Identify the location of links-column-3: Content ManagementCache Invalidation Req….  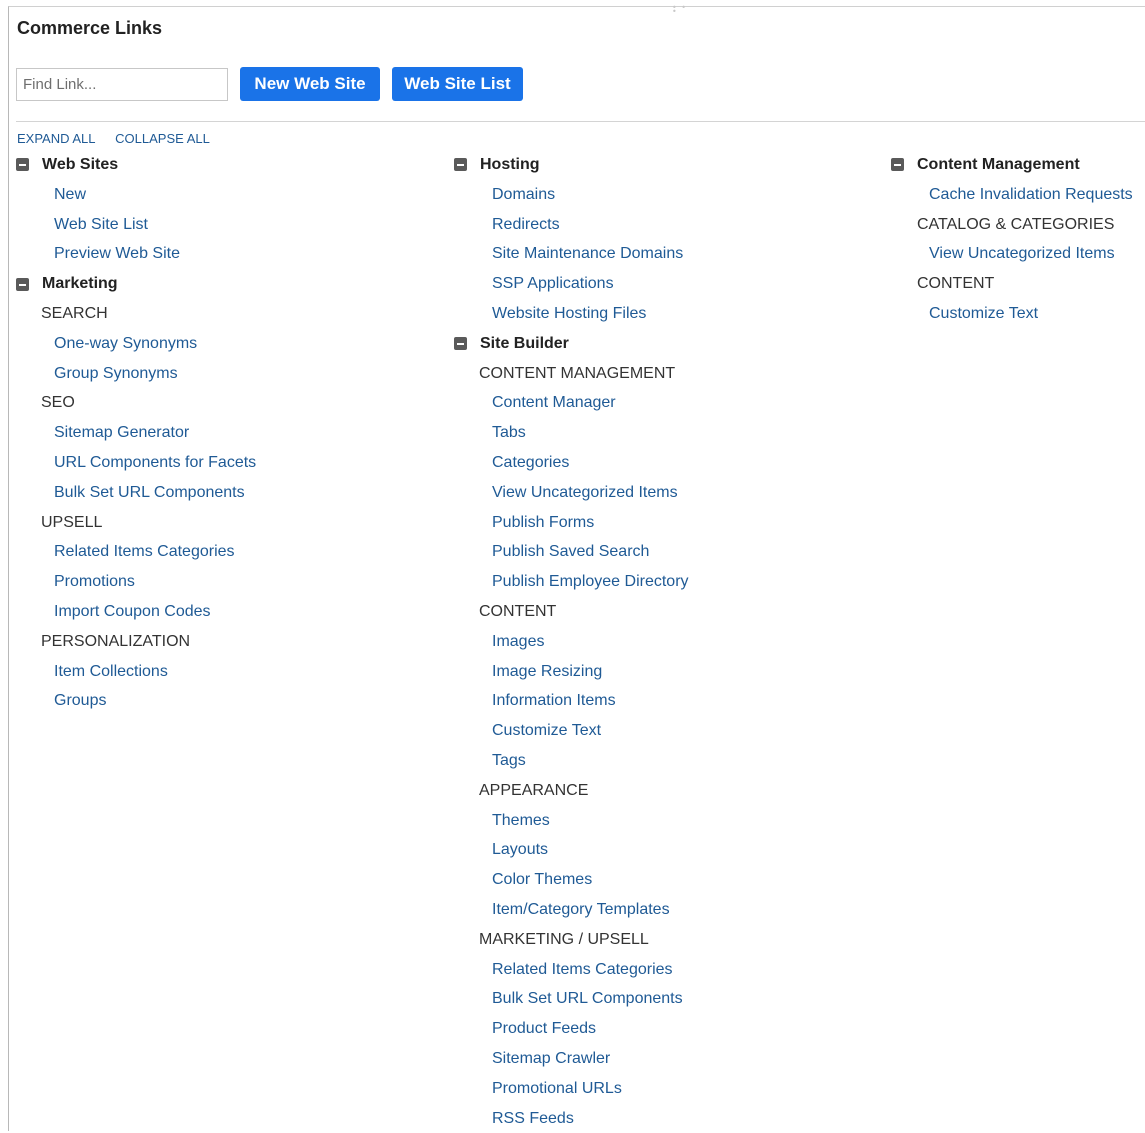
(1012, 239).